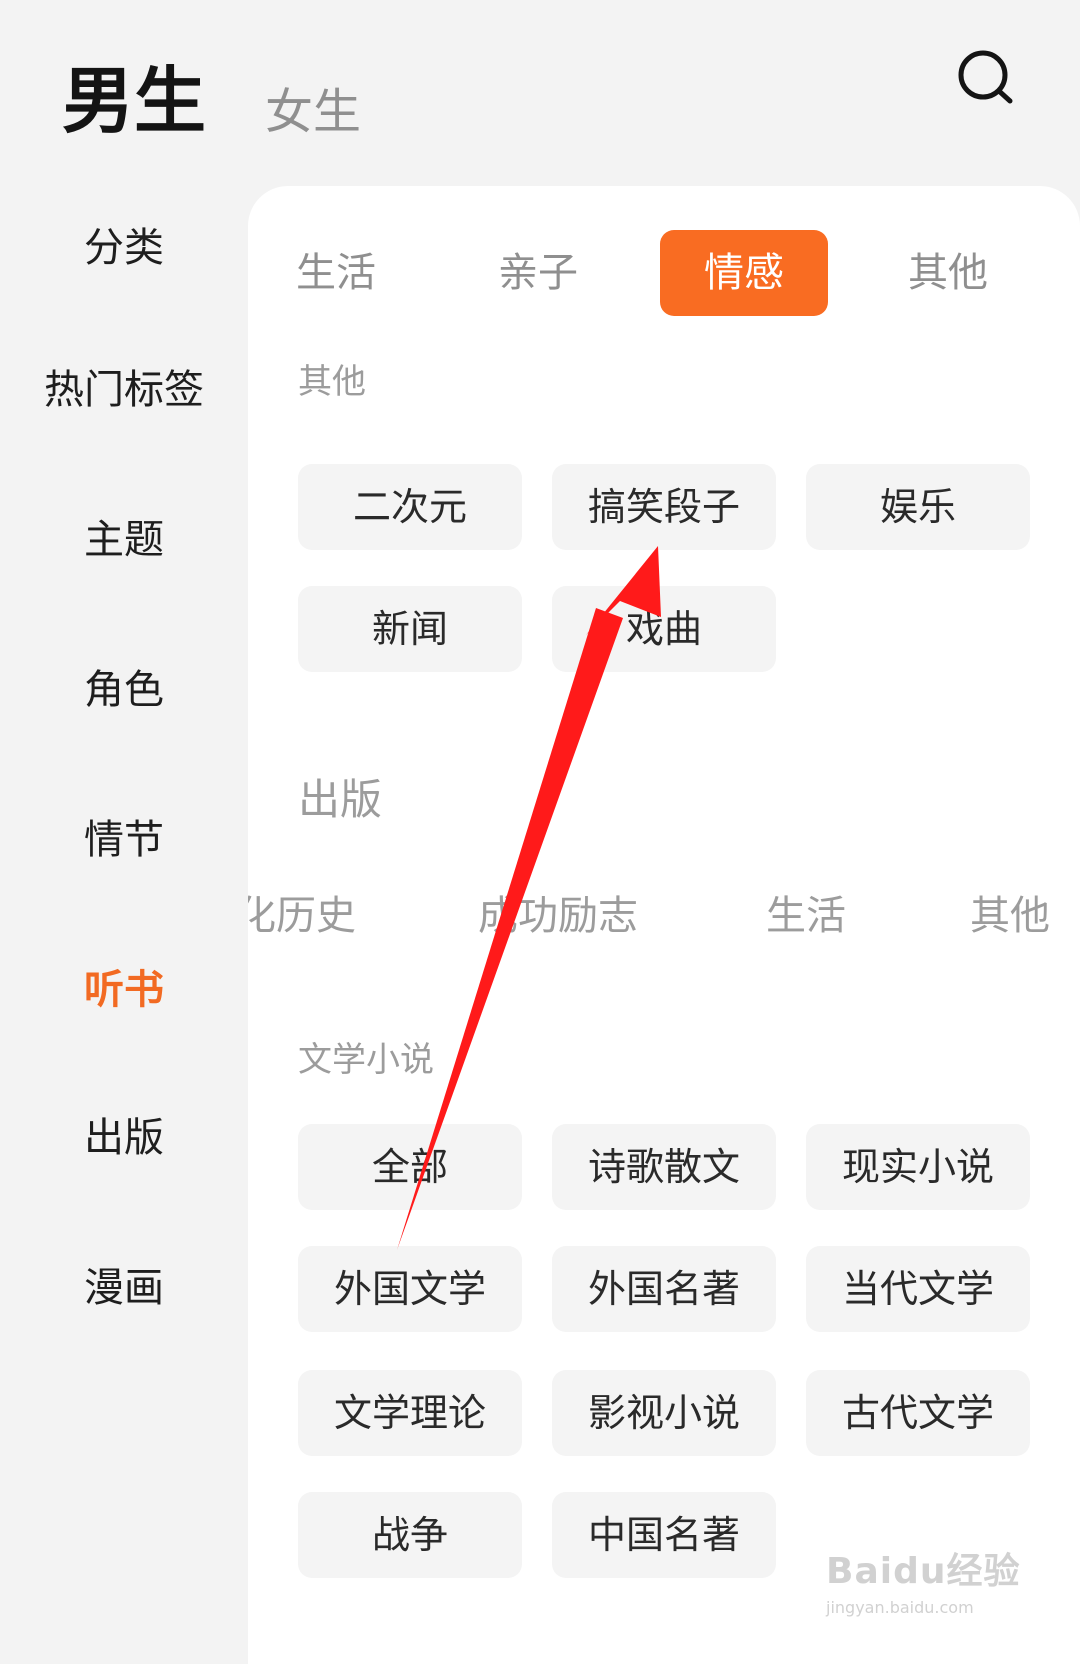 This screenshot has height=1664, width=1080. I want to click on chip-jokes: 搞笑段子, so click(664, 507).